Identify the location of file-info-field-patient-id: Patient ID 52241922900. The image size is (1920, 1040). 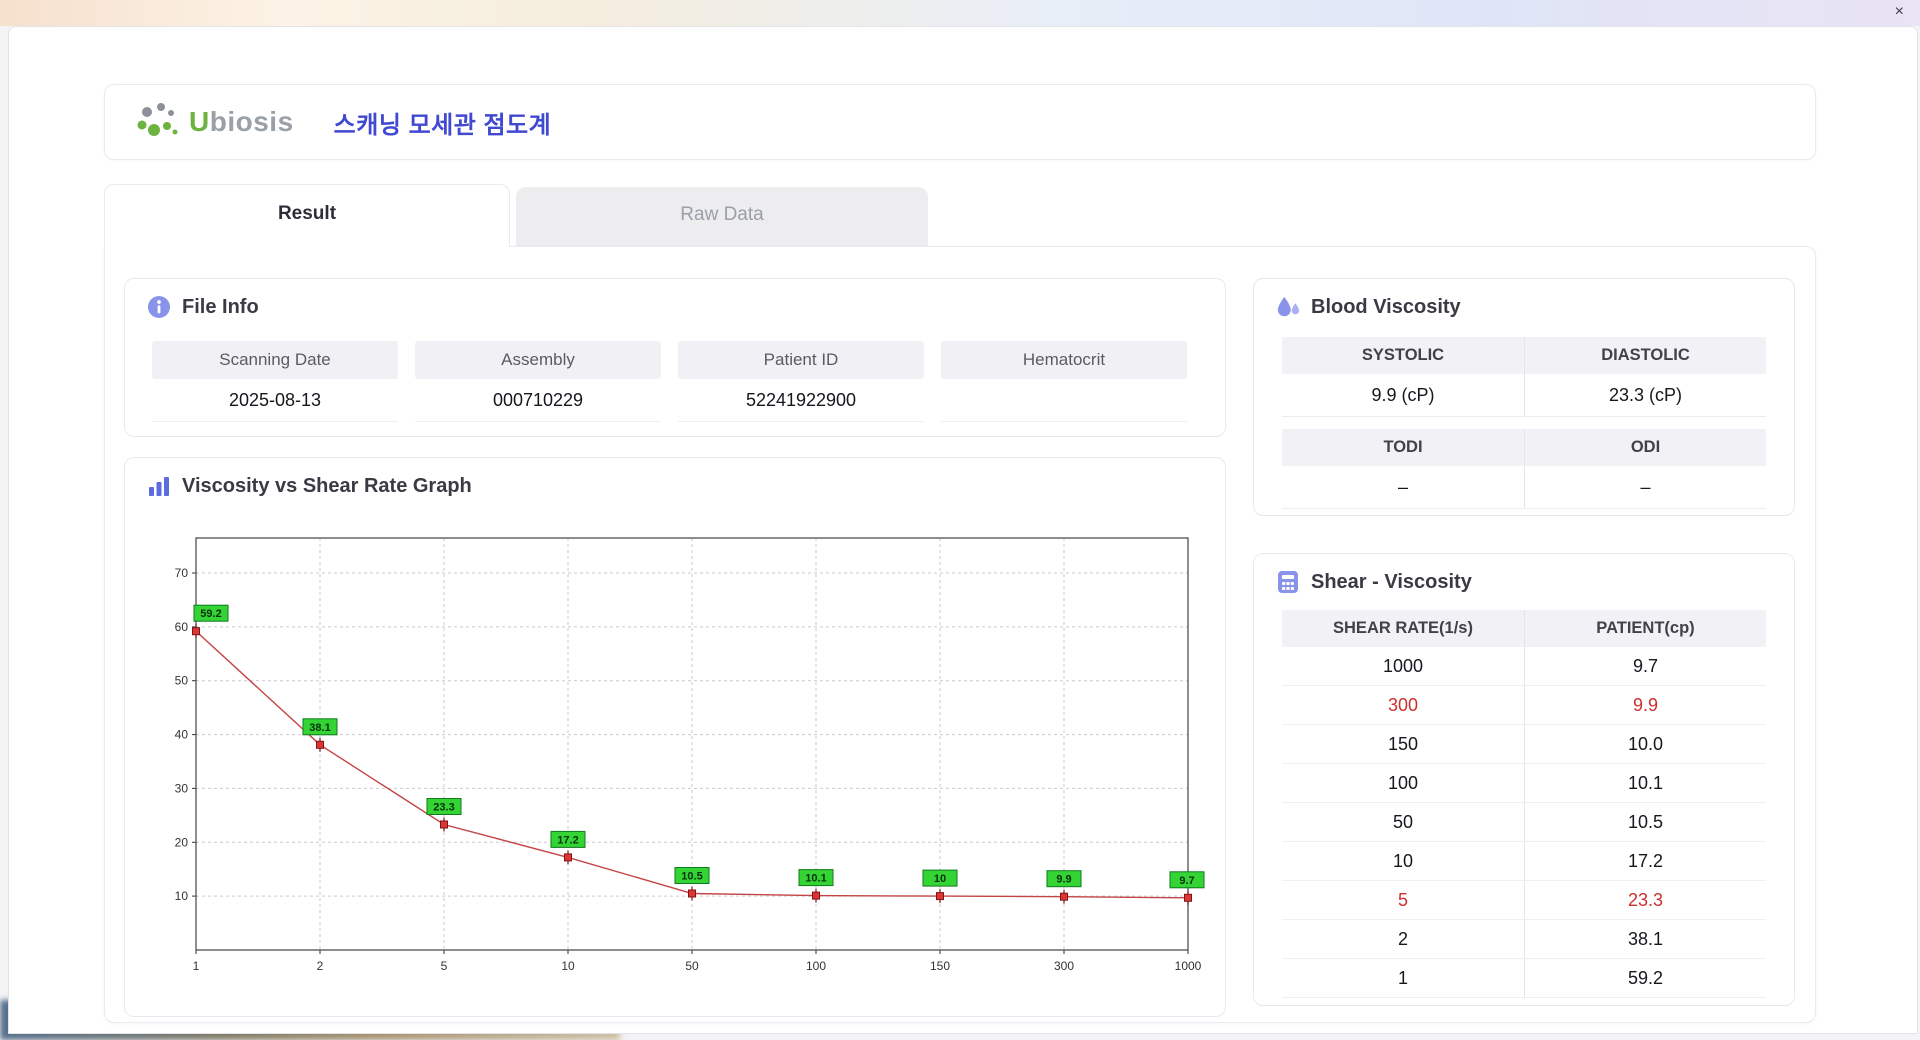
(801, 381).